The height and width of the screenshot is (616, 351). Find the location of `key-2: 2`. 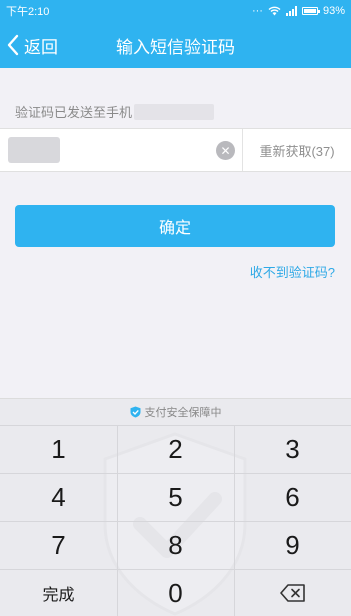

key-2: 2 is located at coordinates (175, 449).